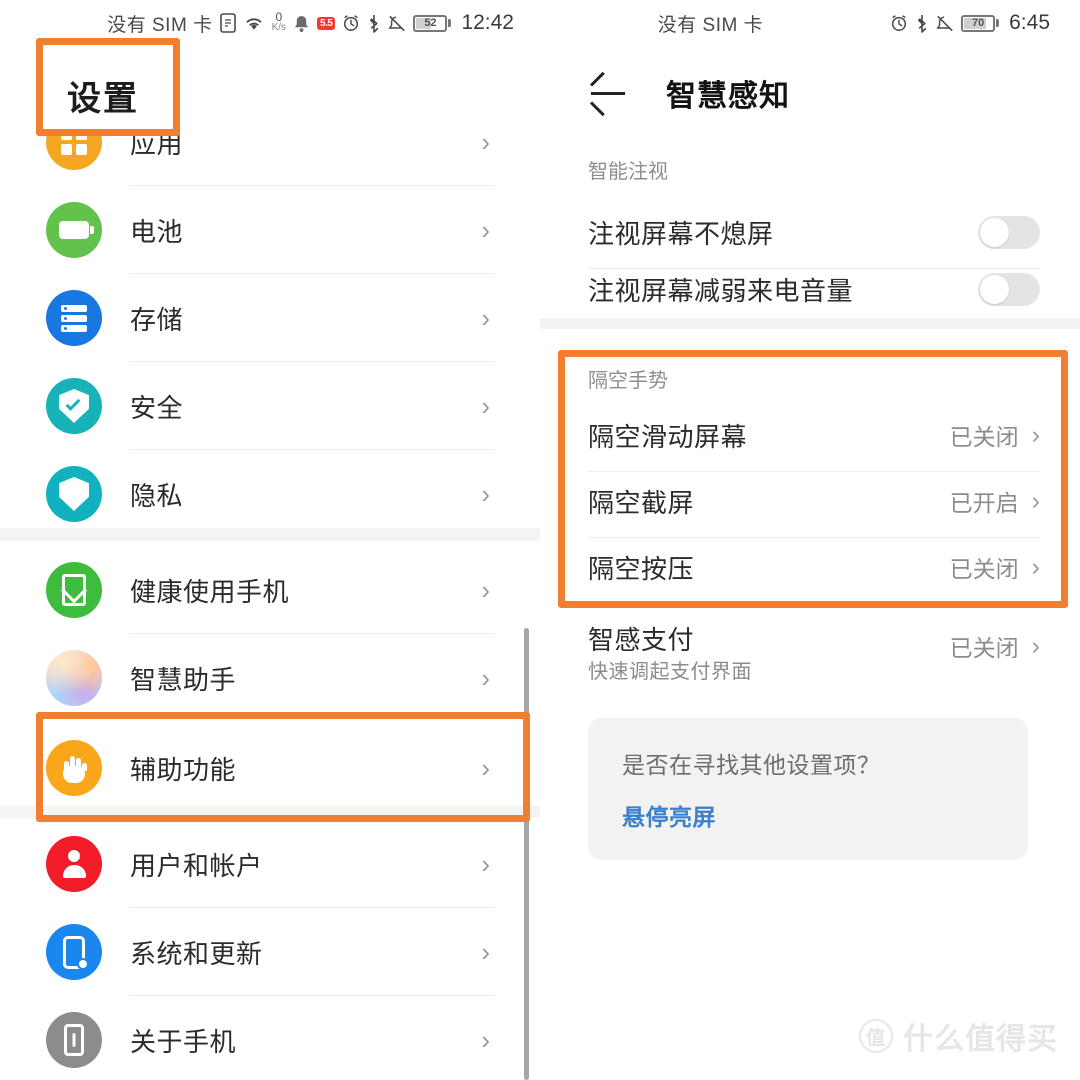 The image size is (1080, 1080). I want to click on battery-icon: 52, so click(432, 23).